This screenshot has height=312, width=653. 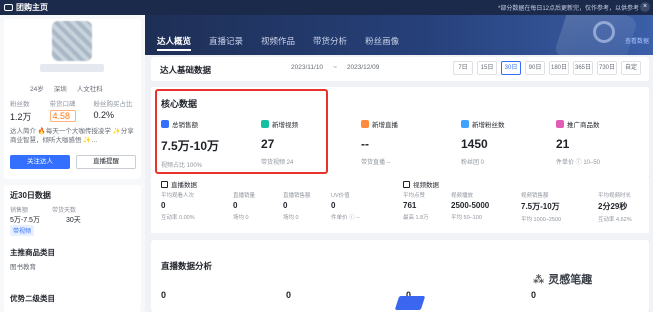 What do you see at coordinates (583, 125) in the screenshot?
I see `metric-label: 推广商品数` at bounding box center [583, 125].